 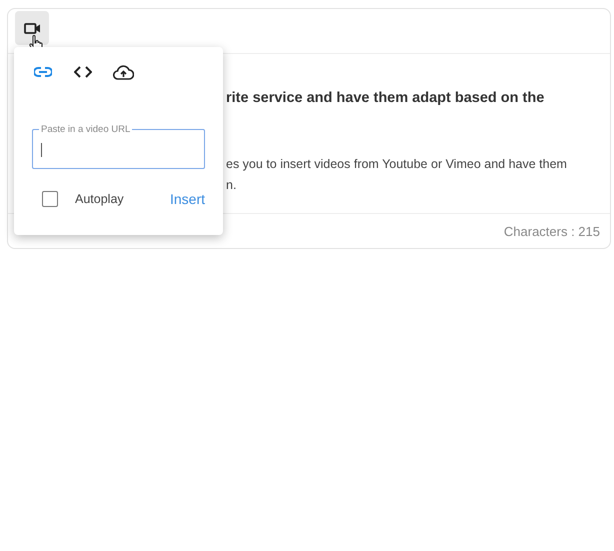 I want to click on video-camera-icon, so click(x=32, y=28).